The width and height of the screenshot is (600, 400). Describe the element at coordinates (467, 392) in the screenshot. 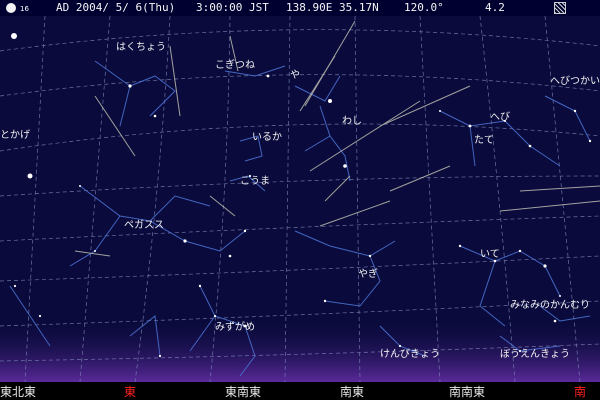

I see `direction-sse: 南南東` at that location.